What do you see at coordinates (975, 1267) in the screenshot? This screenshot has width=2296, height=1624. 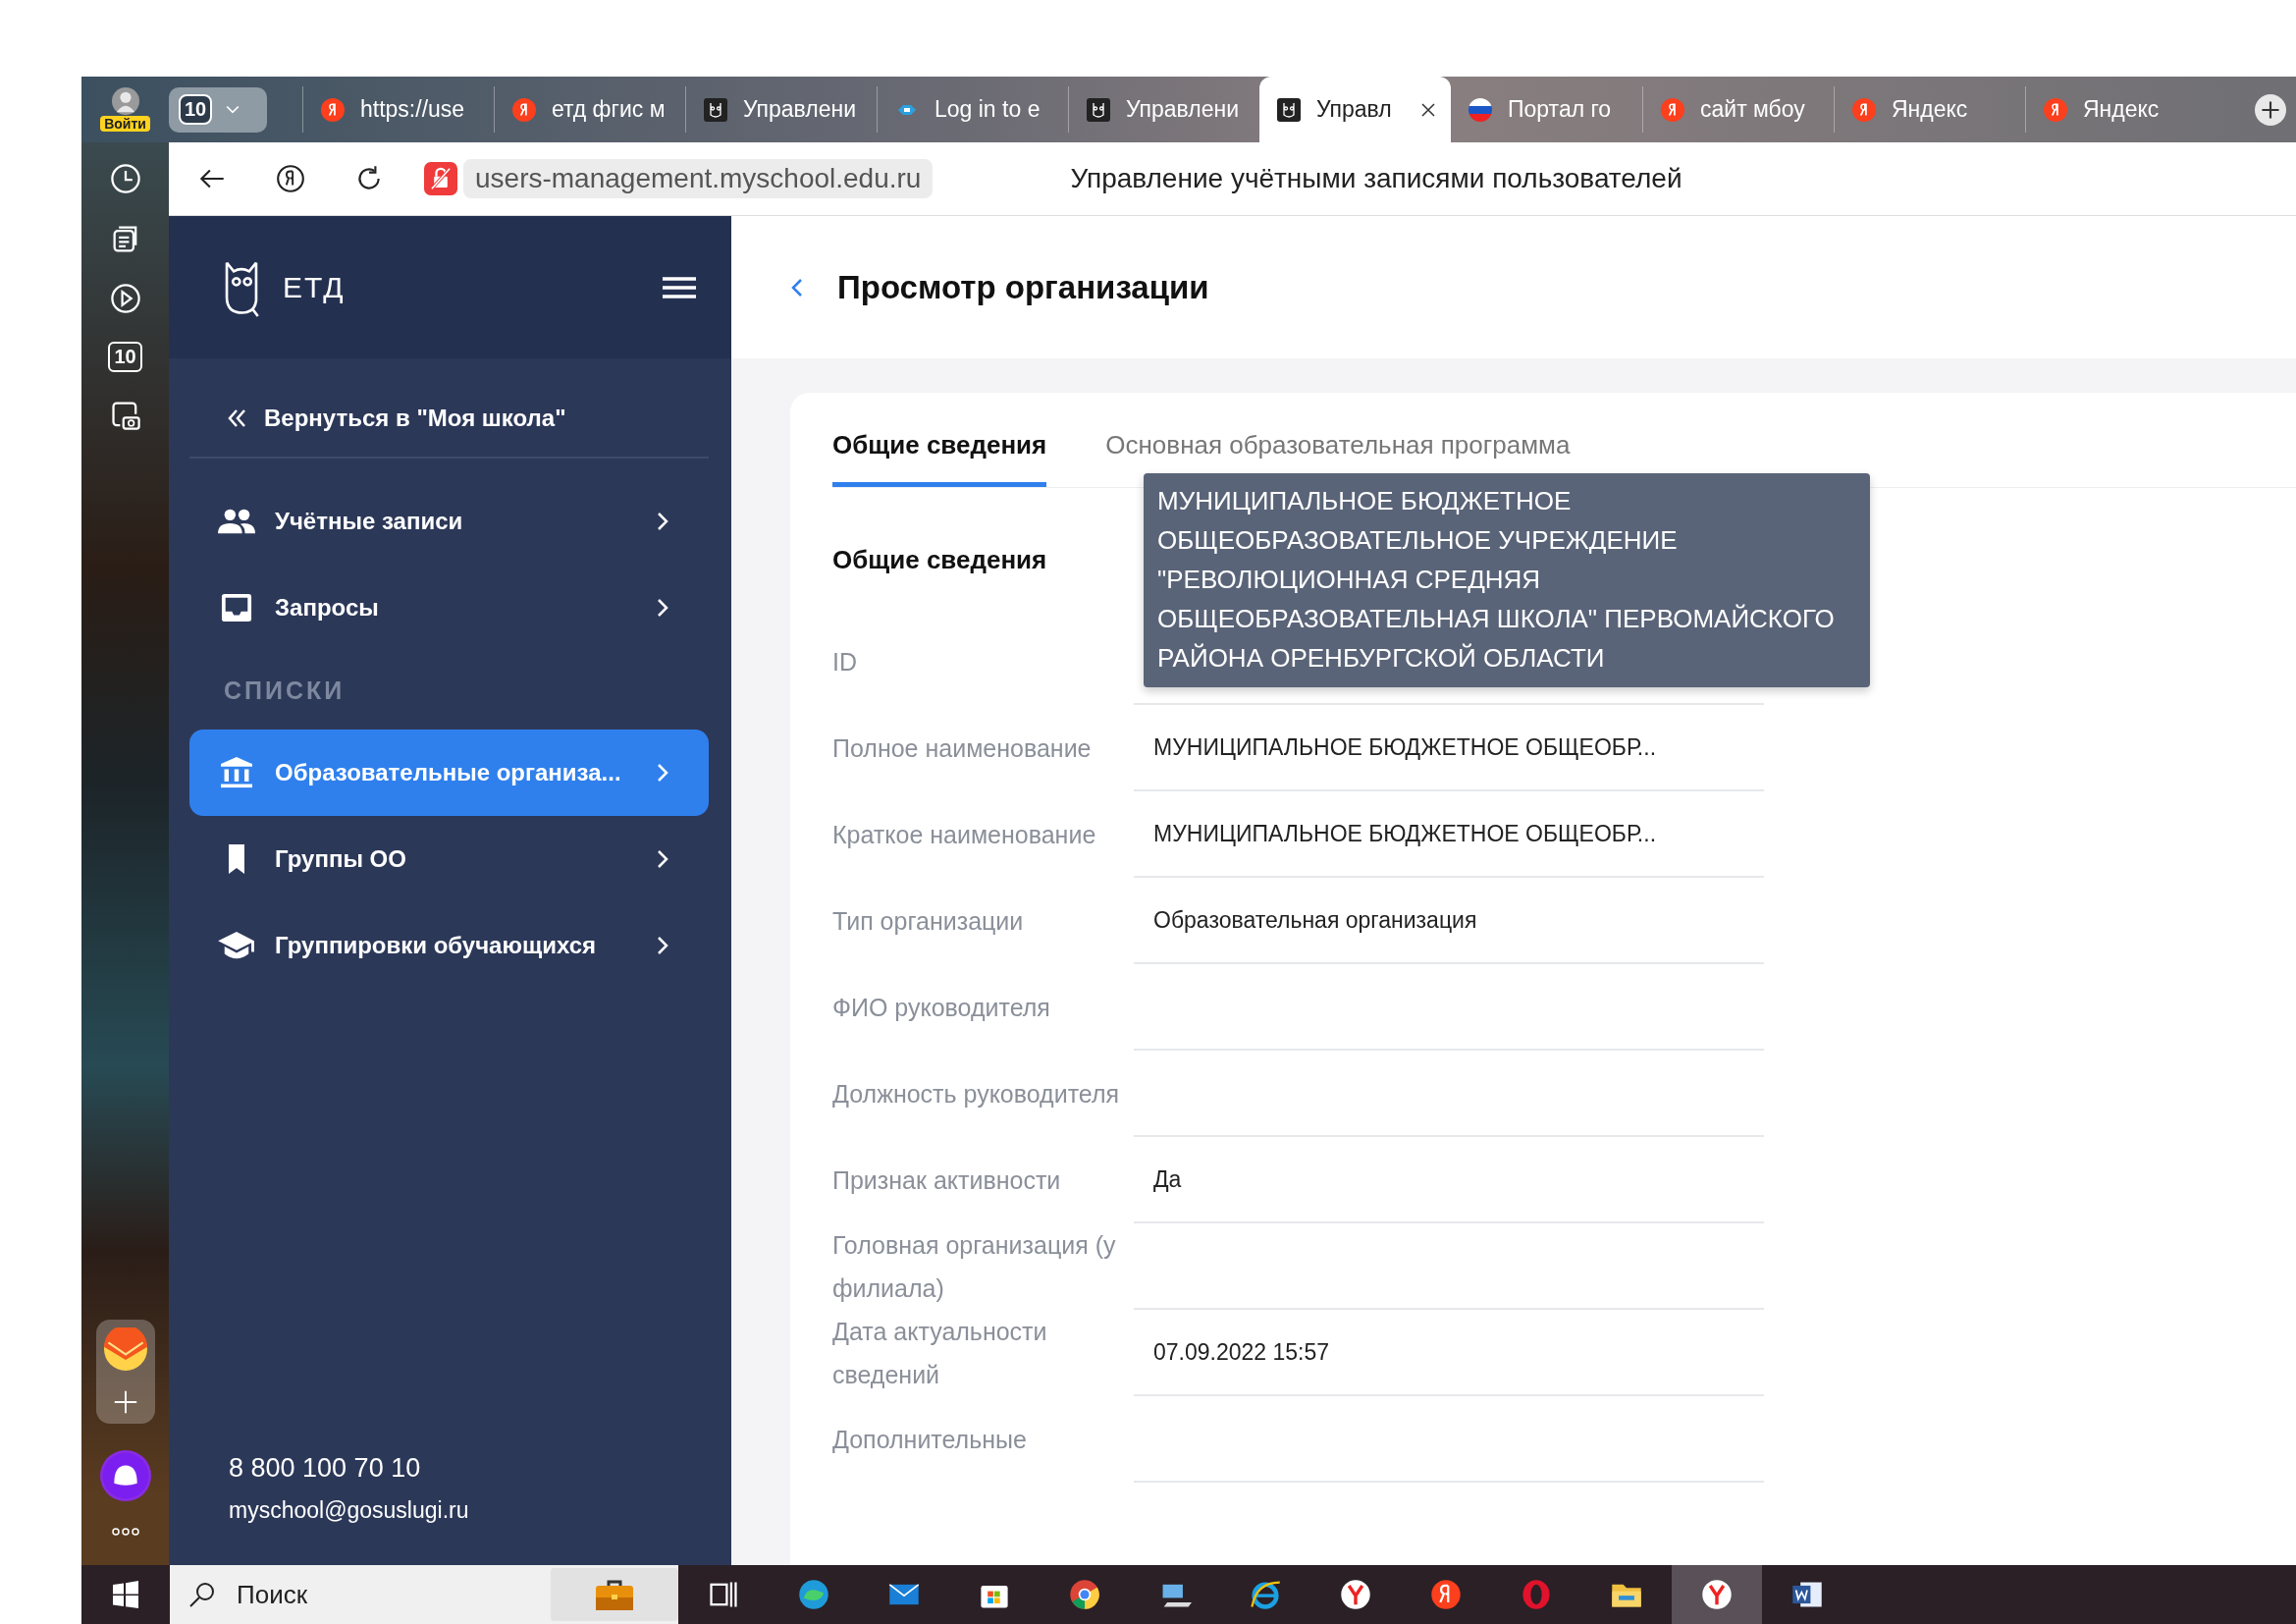 I see `field-label: Головная организация (у филиала)` at bounding box center [975, 1267].